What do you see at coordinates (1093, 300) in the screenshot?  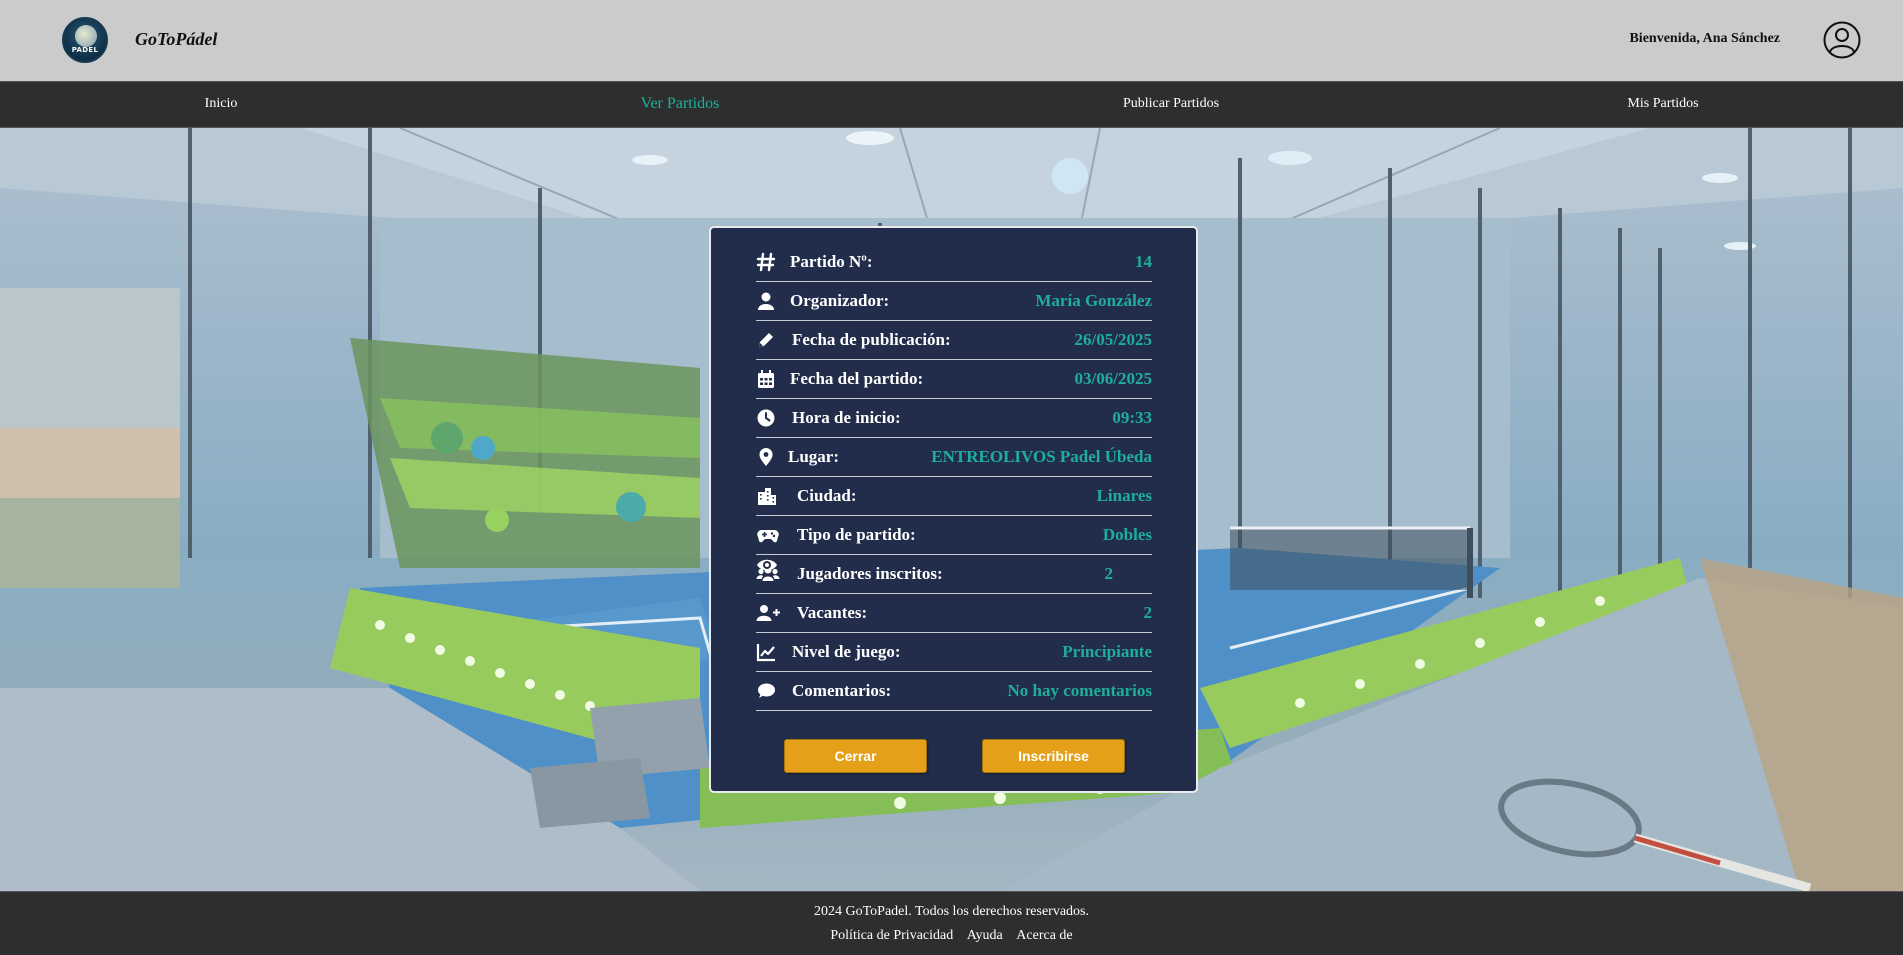 I see `value-organizer: María González` at bounding box center [1093, 300].